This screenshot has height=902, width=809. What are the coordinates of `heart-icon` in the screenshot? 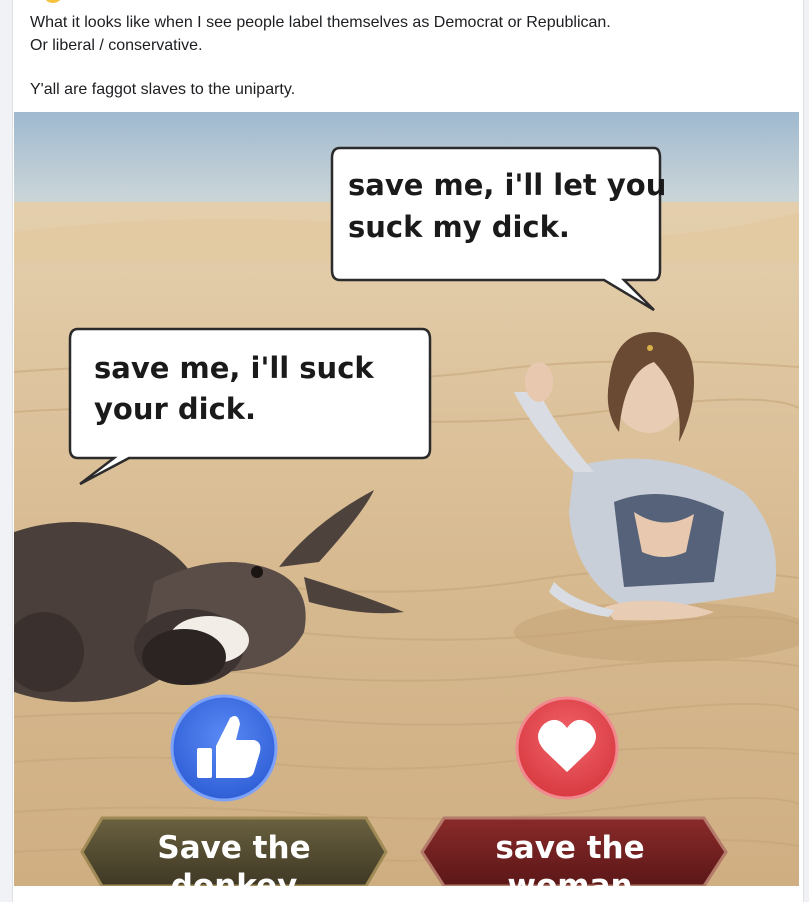 It's located at (567, 748).